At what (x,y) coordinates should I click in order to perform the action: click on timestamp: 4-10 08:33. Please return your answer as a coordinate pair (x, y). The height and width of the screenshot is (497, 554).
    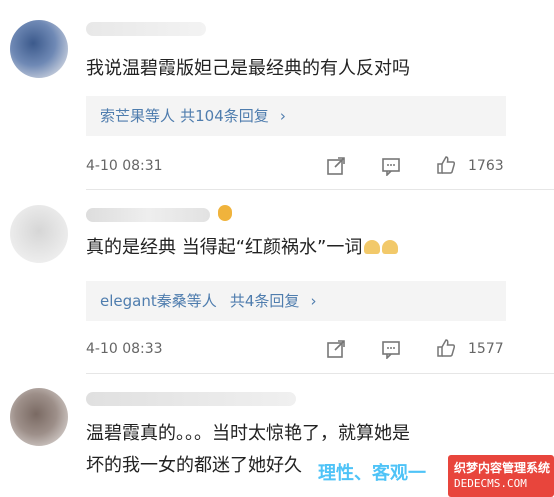
    Looking at the image, I should click on (124, 349).